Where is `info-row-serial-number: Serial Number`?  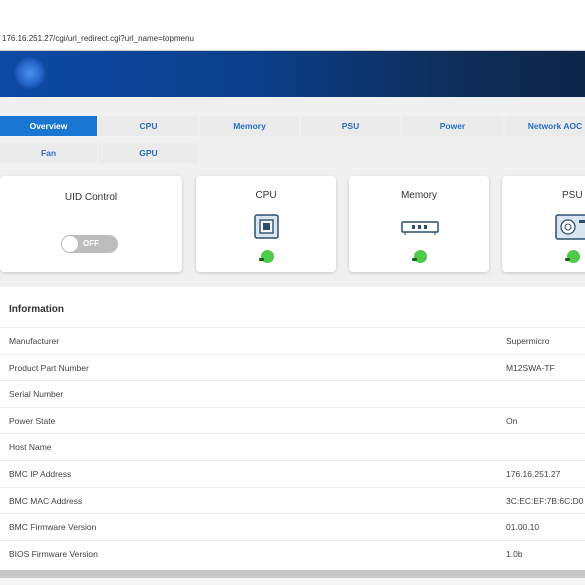 info-row-serial-number: Serial Number is located at coordinates (292, 394).